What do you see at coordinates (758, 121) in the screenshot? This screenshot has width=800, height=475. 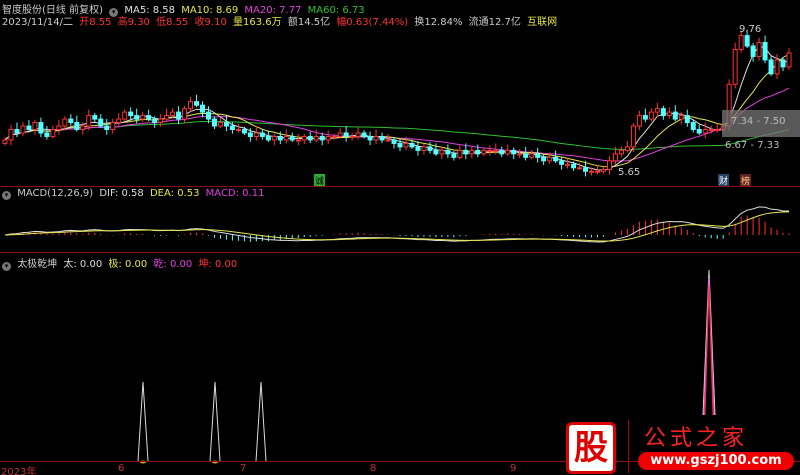 I see `range-box1-label: 7.34 - 7.50` at bounding box center [758, 121].